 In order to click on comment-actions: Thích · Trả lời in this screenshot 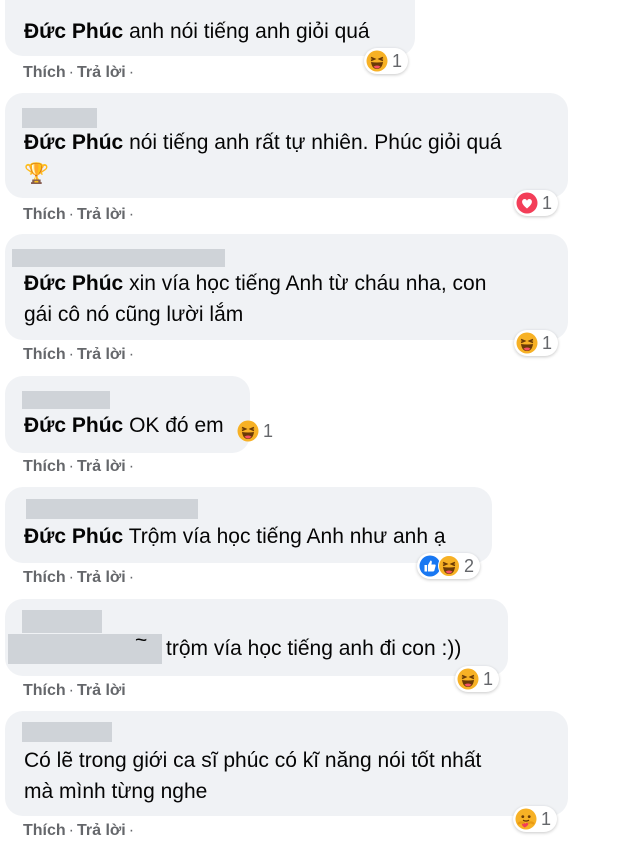, I will do `click(74, 690)`.